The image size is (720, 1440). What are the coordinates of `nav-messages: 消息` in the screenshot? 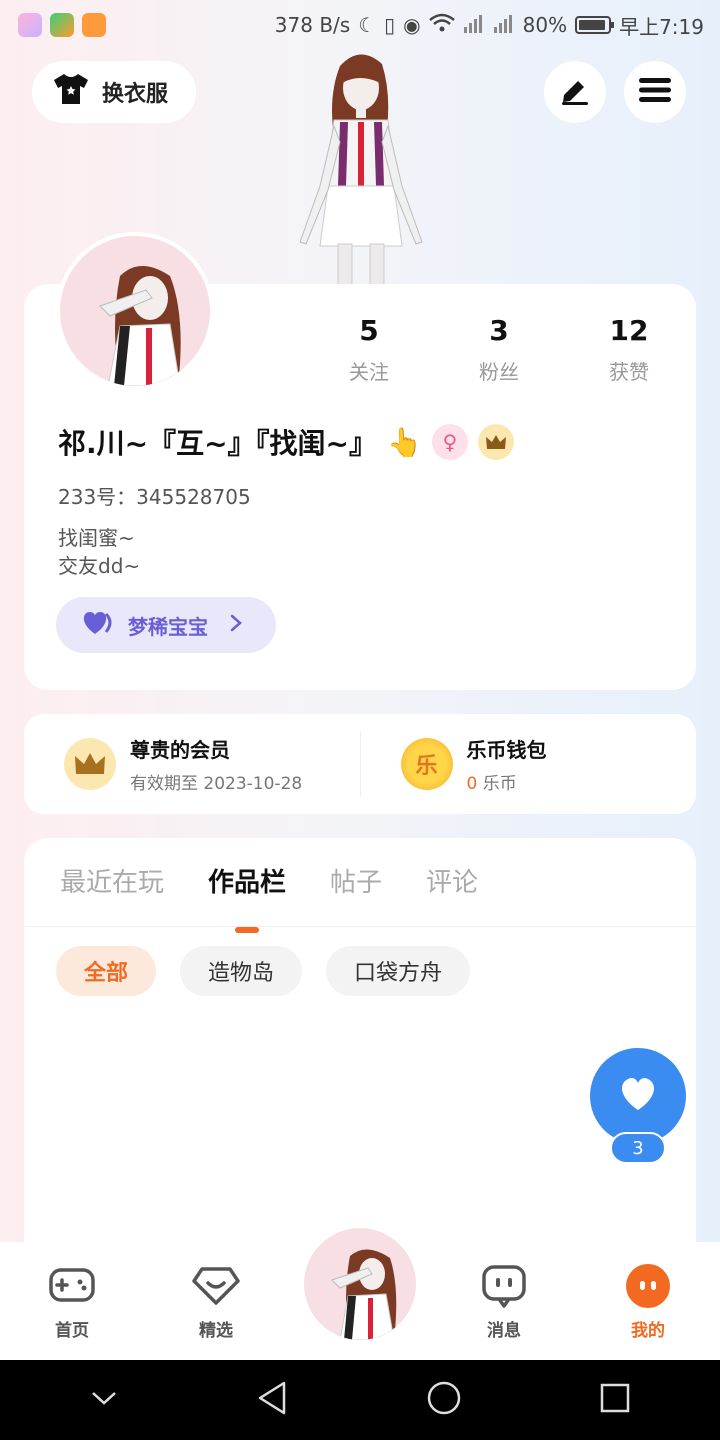 It's located at (504, 1301).